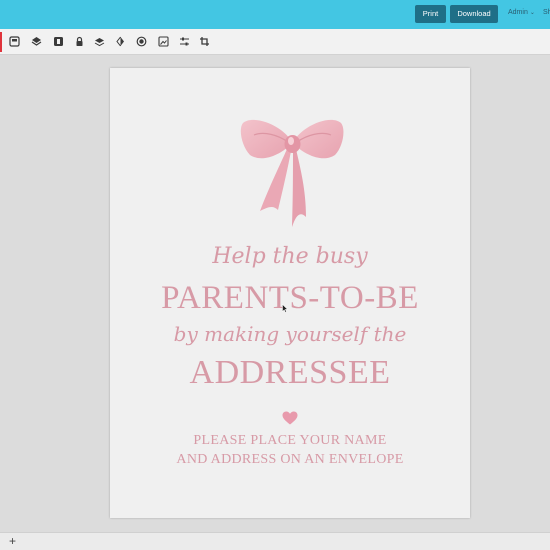 The width and height of the screenshot is (550, 550). I want to click on headline-script-2: by making yourself the, so click(290, 334).